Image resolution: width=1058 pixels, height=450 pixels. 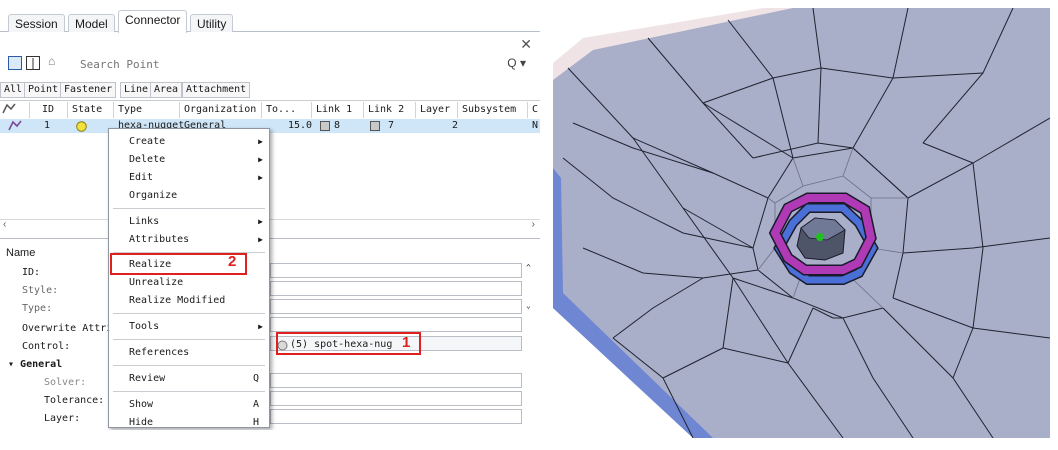 I want to click on menu-item-create: Create ▶, so click(x=189, y=142).